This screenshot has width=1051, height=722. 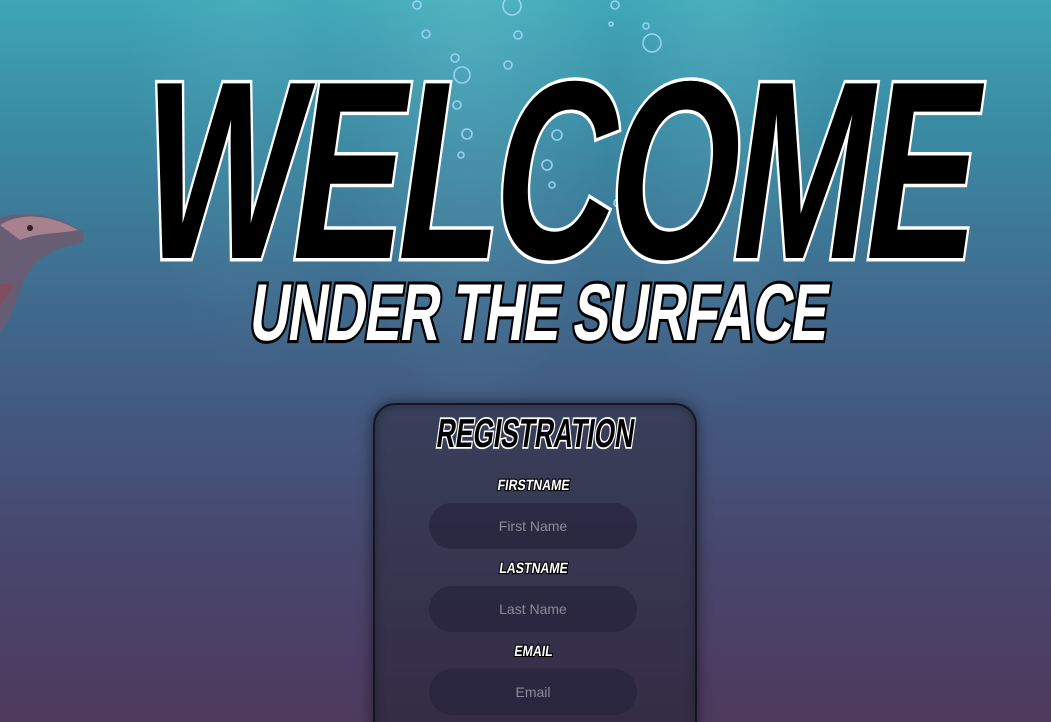 I want to click on lastname-label-wrap: LASTNAME, so click(x=533, y=568).